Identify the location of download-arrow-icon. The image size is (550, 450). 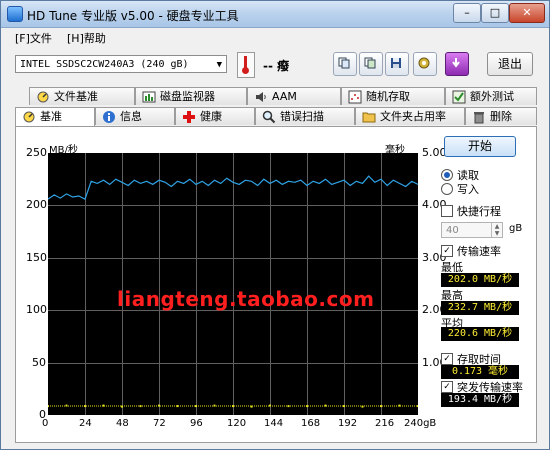
(456, 63).